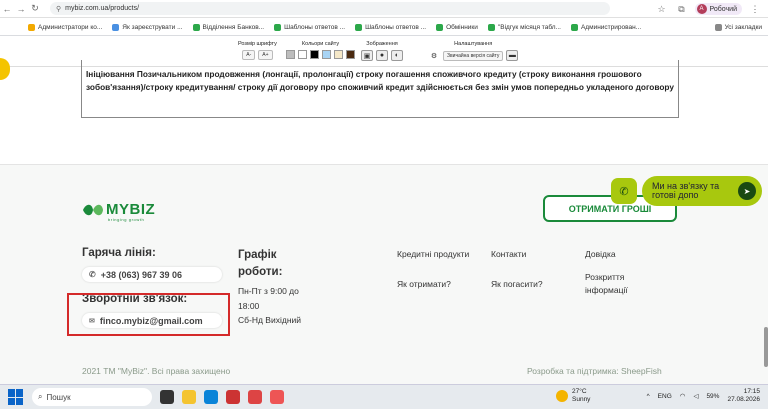 Image resolution: width=768 pixels, height=409 pixels. I want to click on font-size-title: Розмір шрифту, so click(257, 44).